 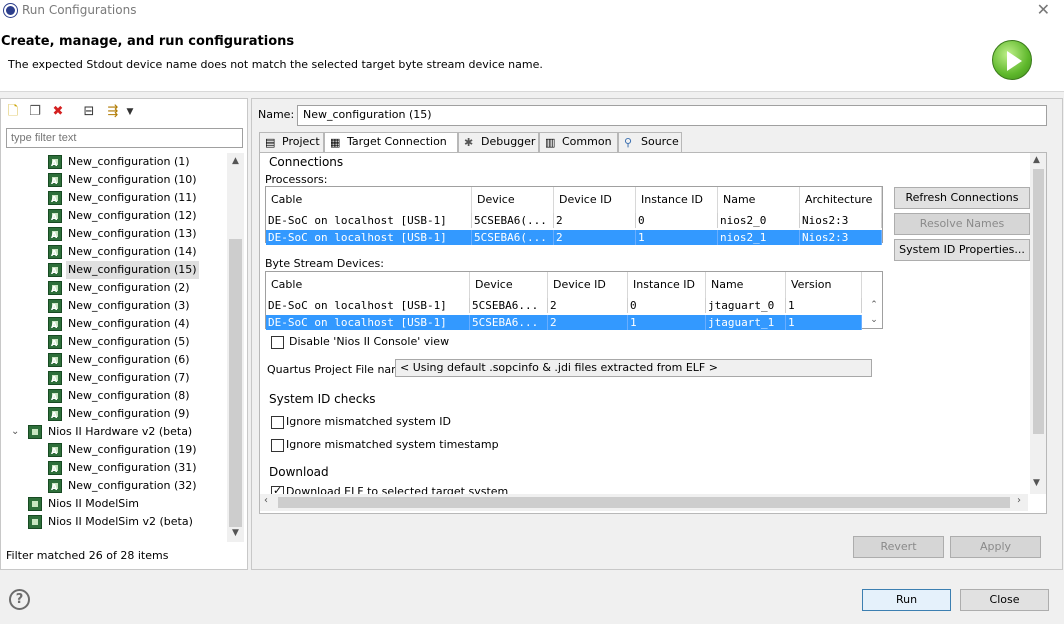 I want to click on tree-item: New_configuration (6), so click(x=113, y=360).